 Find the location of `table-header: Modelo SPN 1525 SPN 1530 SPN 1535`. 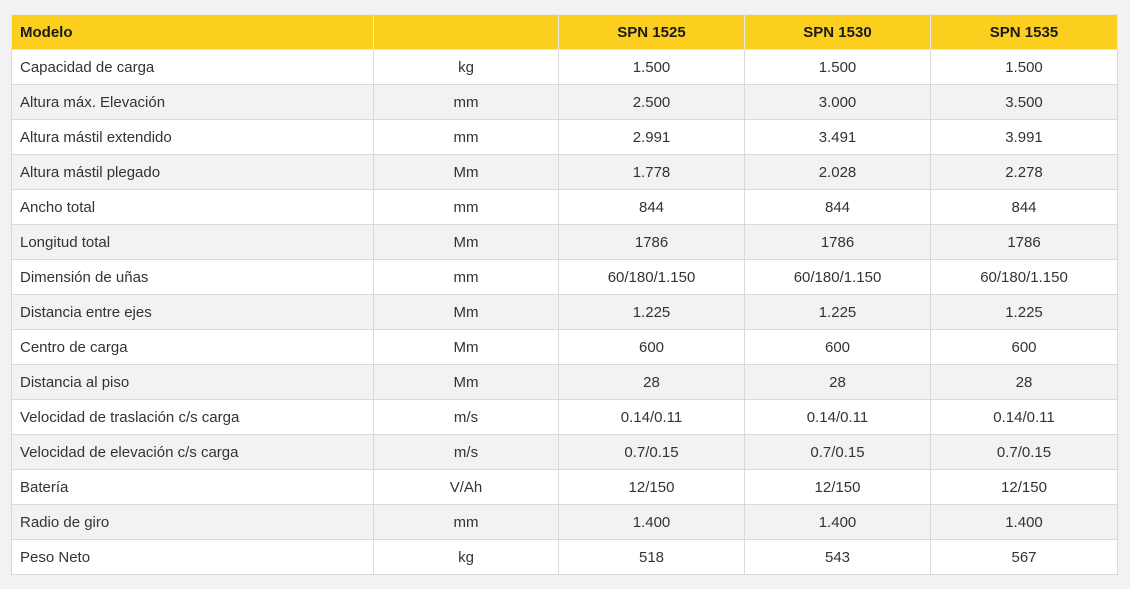

table-header: Modelo SPN 1525 SPN 1530 SPN 1535 is located at coordinates (564, 32).